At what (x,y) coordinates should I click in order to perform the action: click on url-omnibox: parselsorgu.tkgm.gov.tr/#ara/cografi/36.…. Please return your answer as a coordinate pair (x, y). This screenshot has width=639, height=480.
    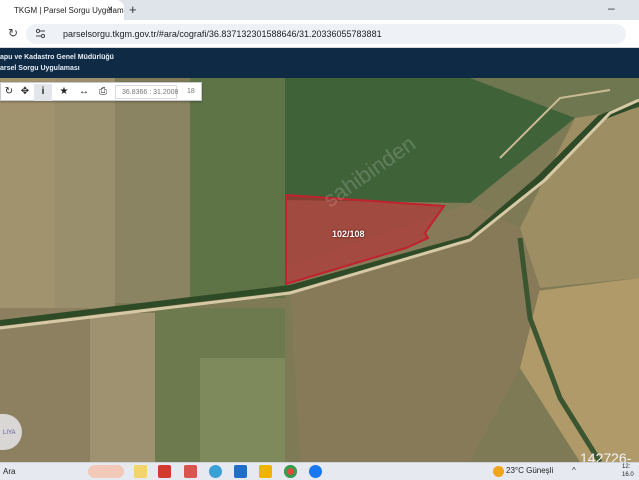
    Looking at the image, I should click on (326, 34).